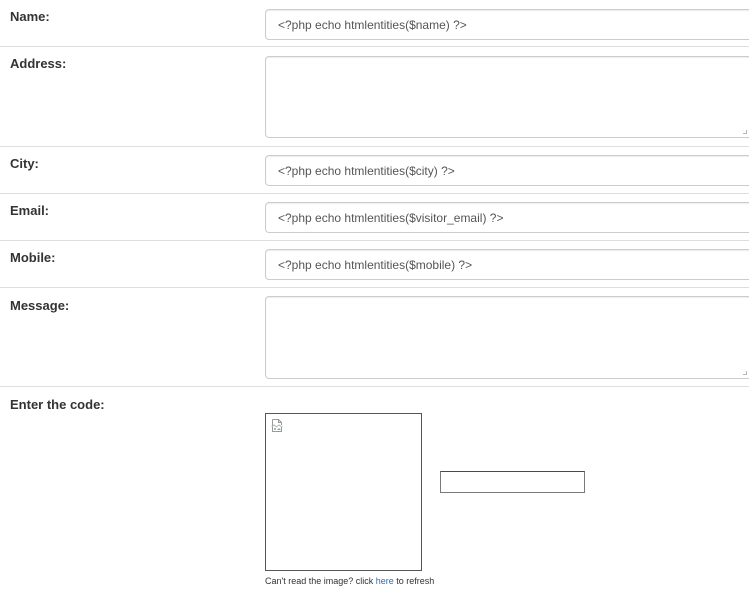 The width and height of the screenshot is (749, 589). What do you see at coordinates (385, 581) in the screenshot?
I see `refresh-link: here` at bounding box center [385, 581].